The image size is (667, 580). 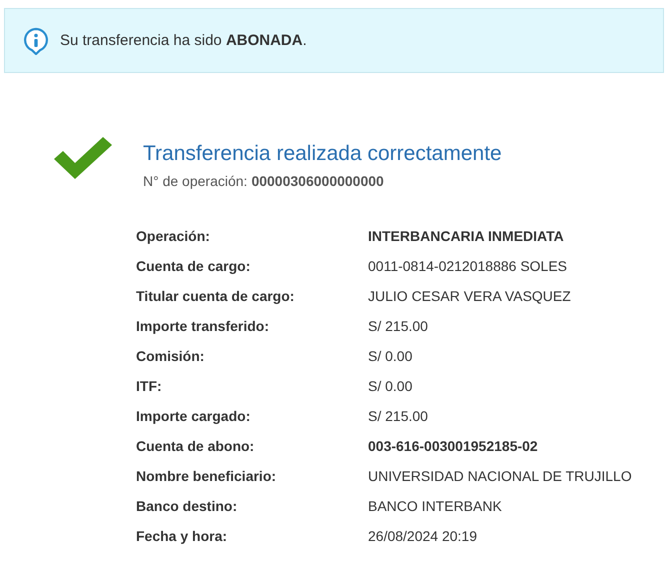 I want to click on detail-value: JULIO CESAR VERA VASQUEZ, so click(x=470, y=296).